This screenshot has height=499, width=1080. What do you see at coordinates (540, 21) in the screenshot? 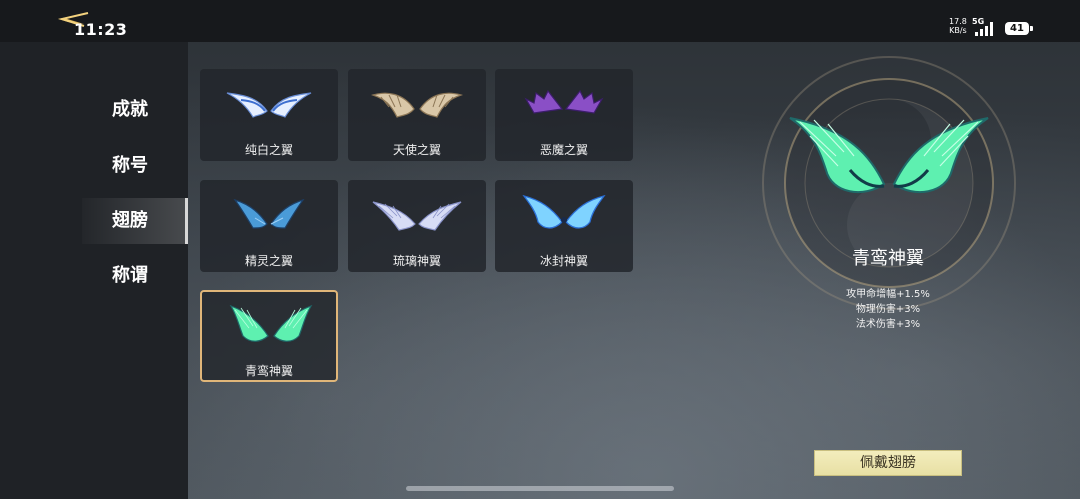
I see `status-bar: 11:23 17.8 KB/s 5G 41` at bounding box center [540, 21].